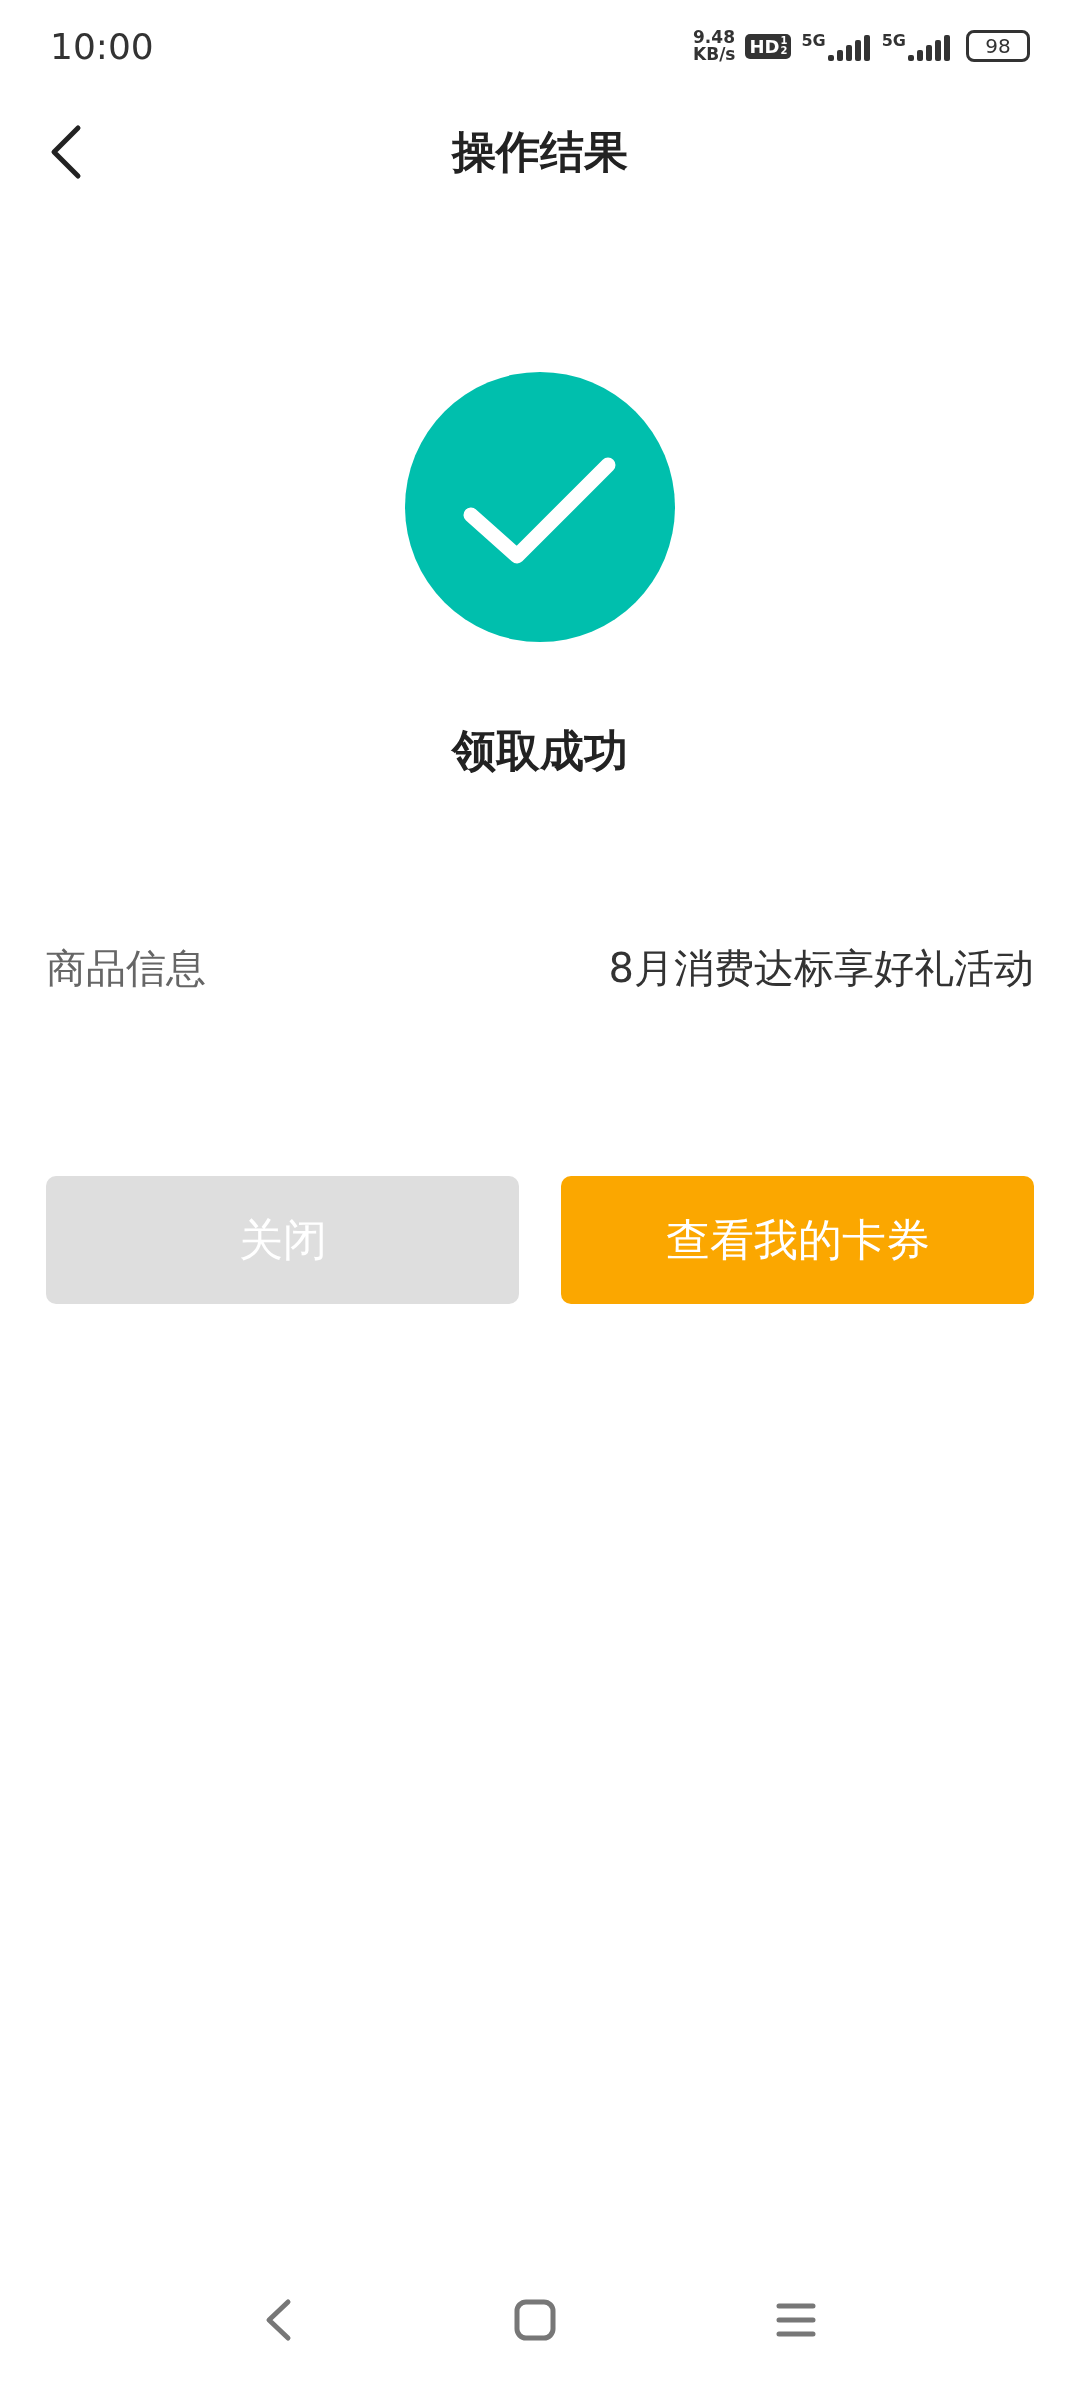 The width and height of the screenshot is (1080, 2400). I want to click on network-speed: 9.48 KB/s, so click(714, 46).